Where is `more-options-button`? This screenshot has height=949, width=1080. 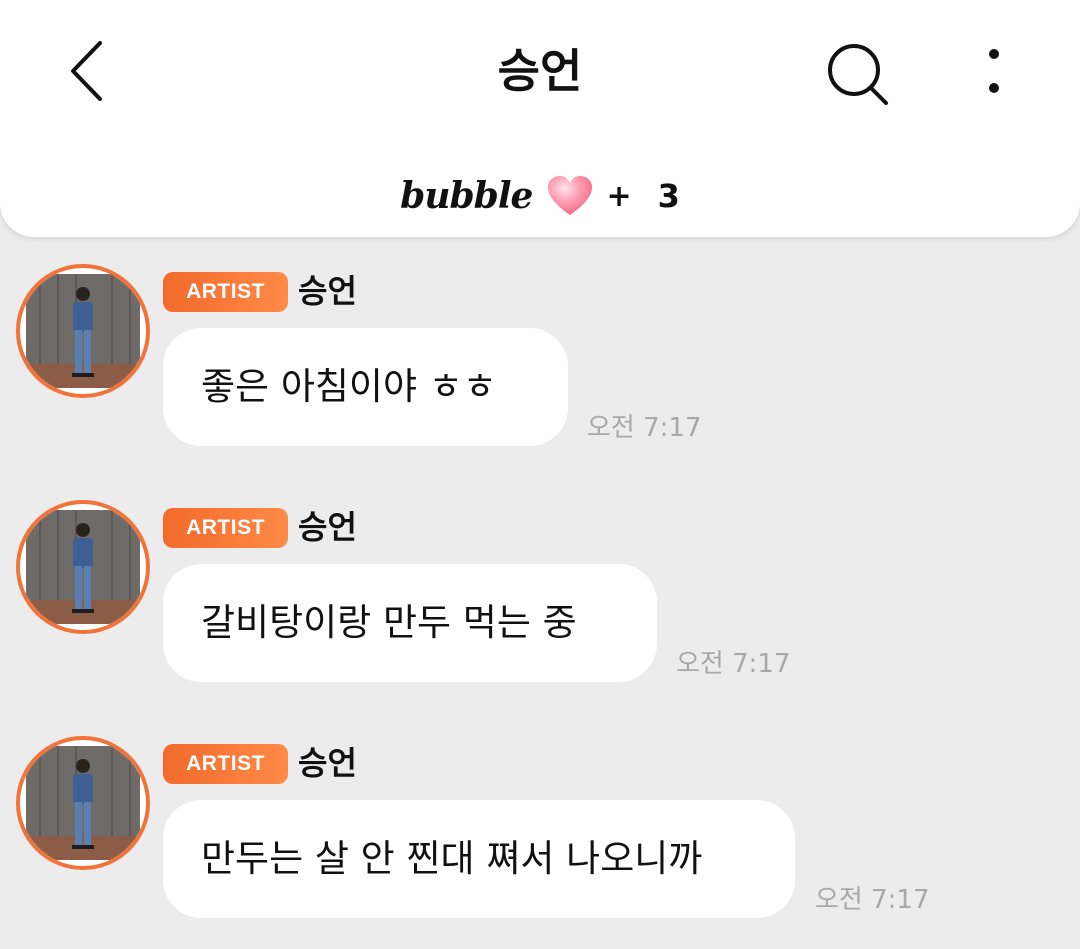 more-options-button is located at coordinates (994, 71).